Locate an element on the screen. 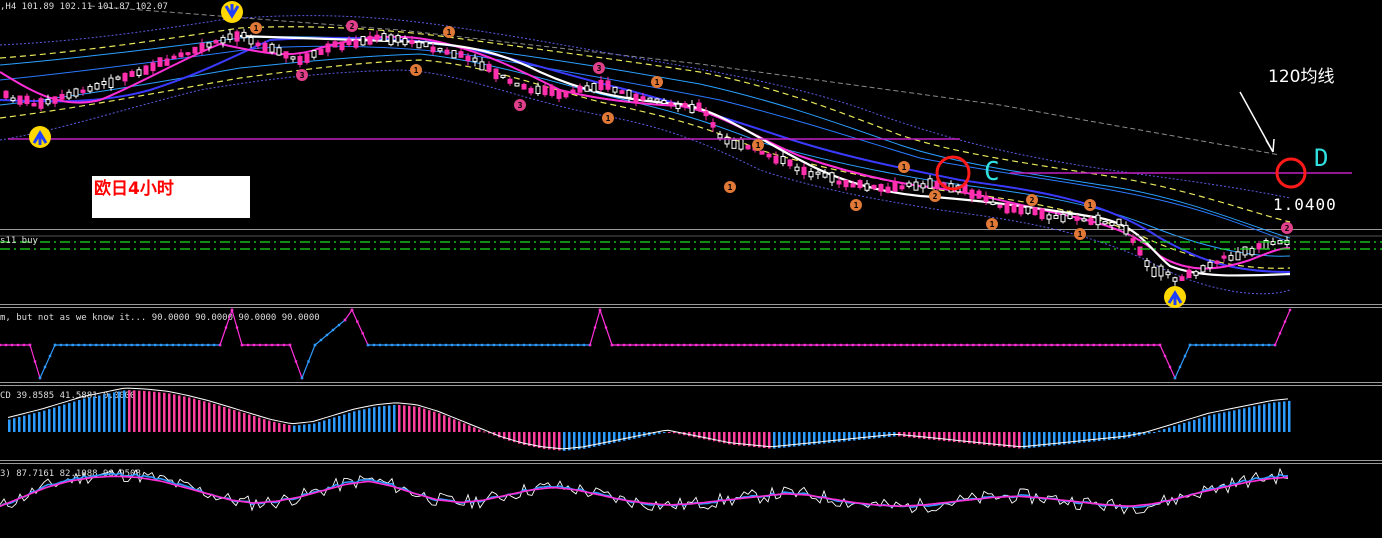  badge-number: 1 is located at coordinates (758, 145).